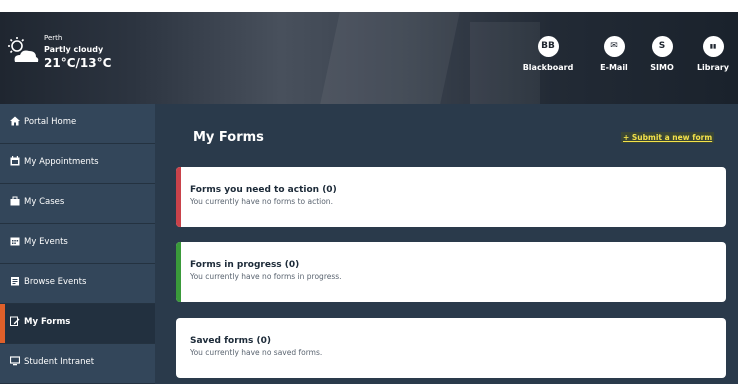 The height and width of the screenshot is (384, 738). I want to click on sidebar-item-portal-home: Portal Home, so click(77, 124).